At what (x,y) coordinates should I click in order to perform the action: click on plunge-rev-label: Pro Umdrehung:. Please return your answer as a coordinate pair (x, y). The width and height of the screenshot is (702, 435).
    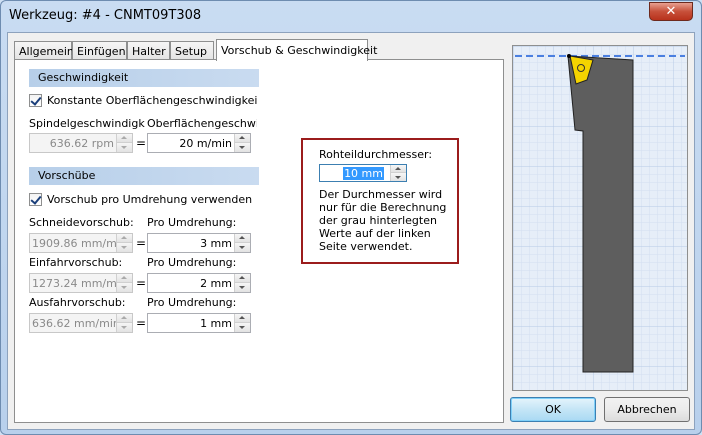
    Looking at the image, I should click on (192, 262).